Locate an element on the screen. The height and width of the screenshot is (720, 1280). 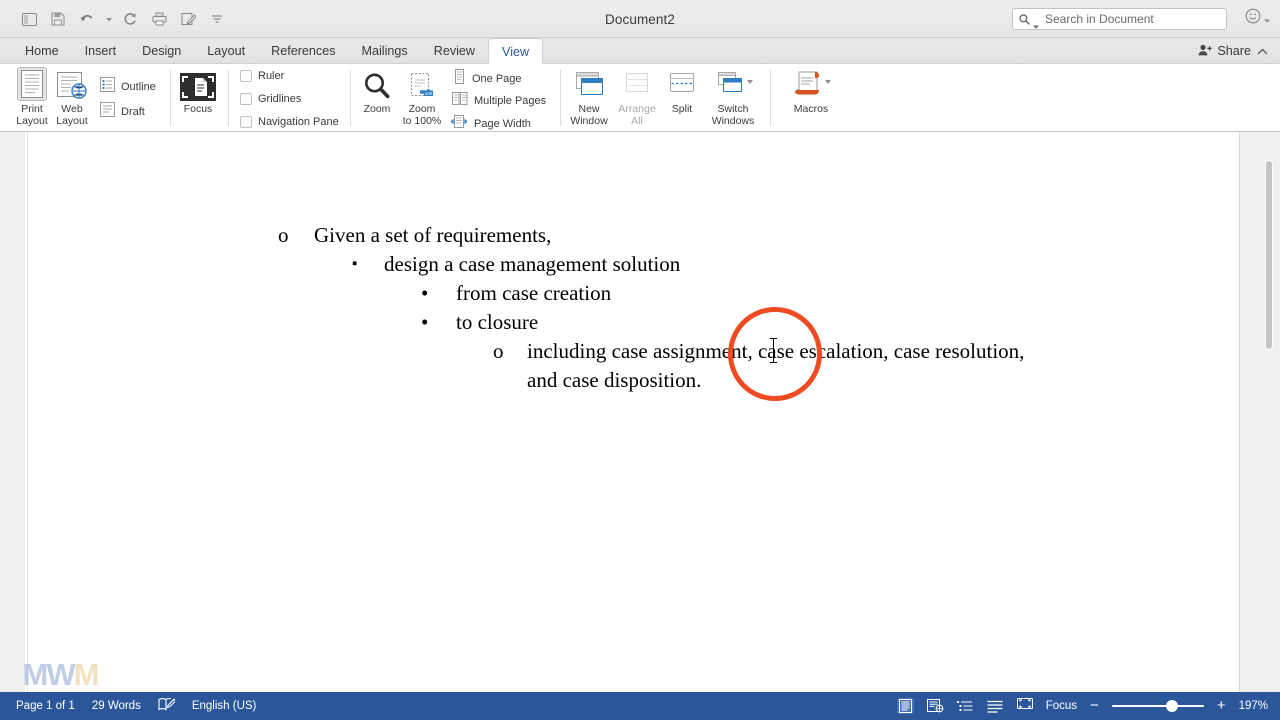
document-line: Given a set of requirements, is located at coordinates (433, 235).